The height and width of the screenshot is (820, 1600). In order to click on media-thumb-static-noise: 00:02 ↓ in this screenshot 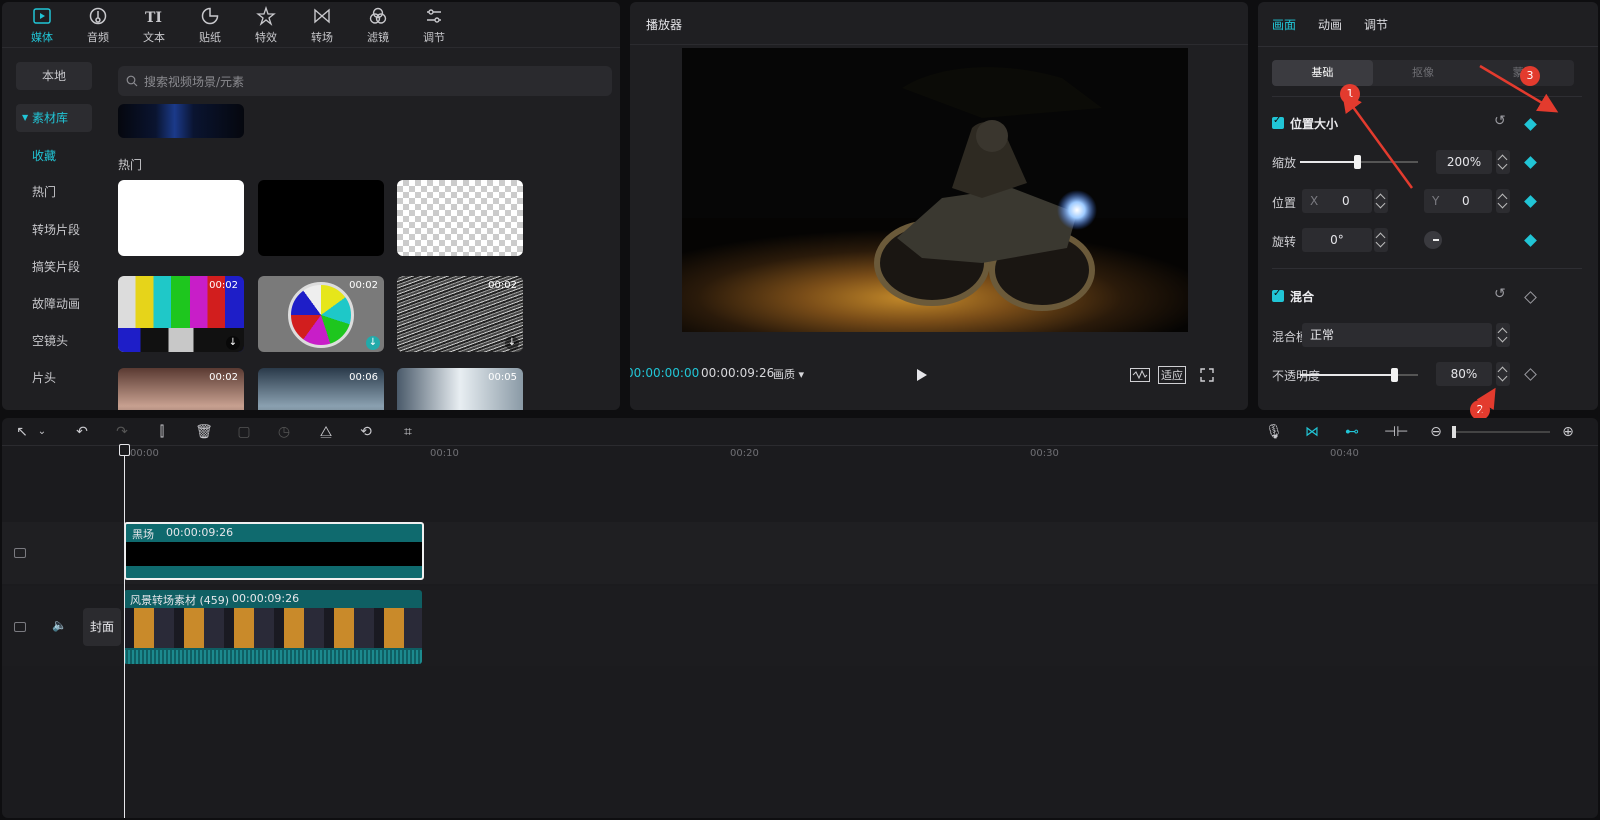, I will do `click(460, 314)`.